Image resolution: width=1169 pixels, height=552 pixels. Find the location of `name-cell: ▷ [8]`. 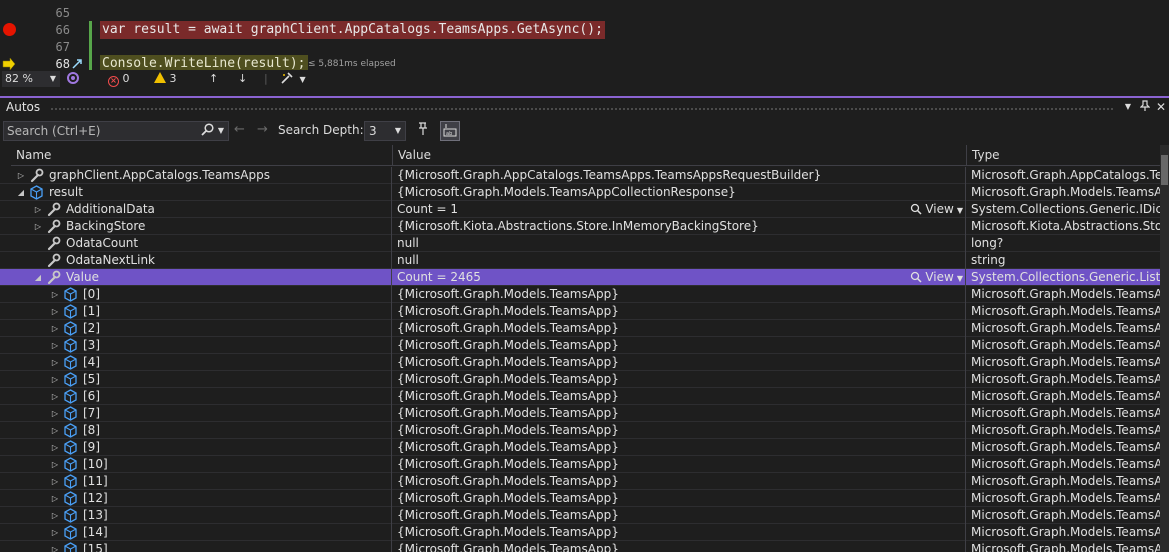

name-cell: ▷ [8] is located at coordinates (196, 430).